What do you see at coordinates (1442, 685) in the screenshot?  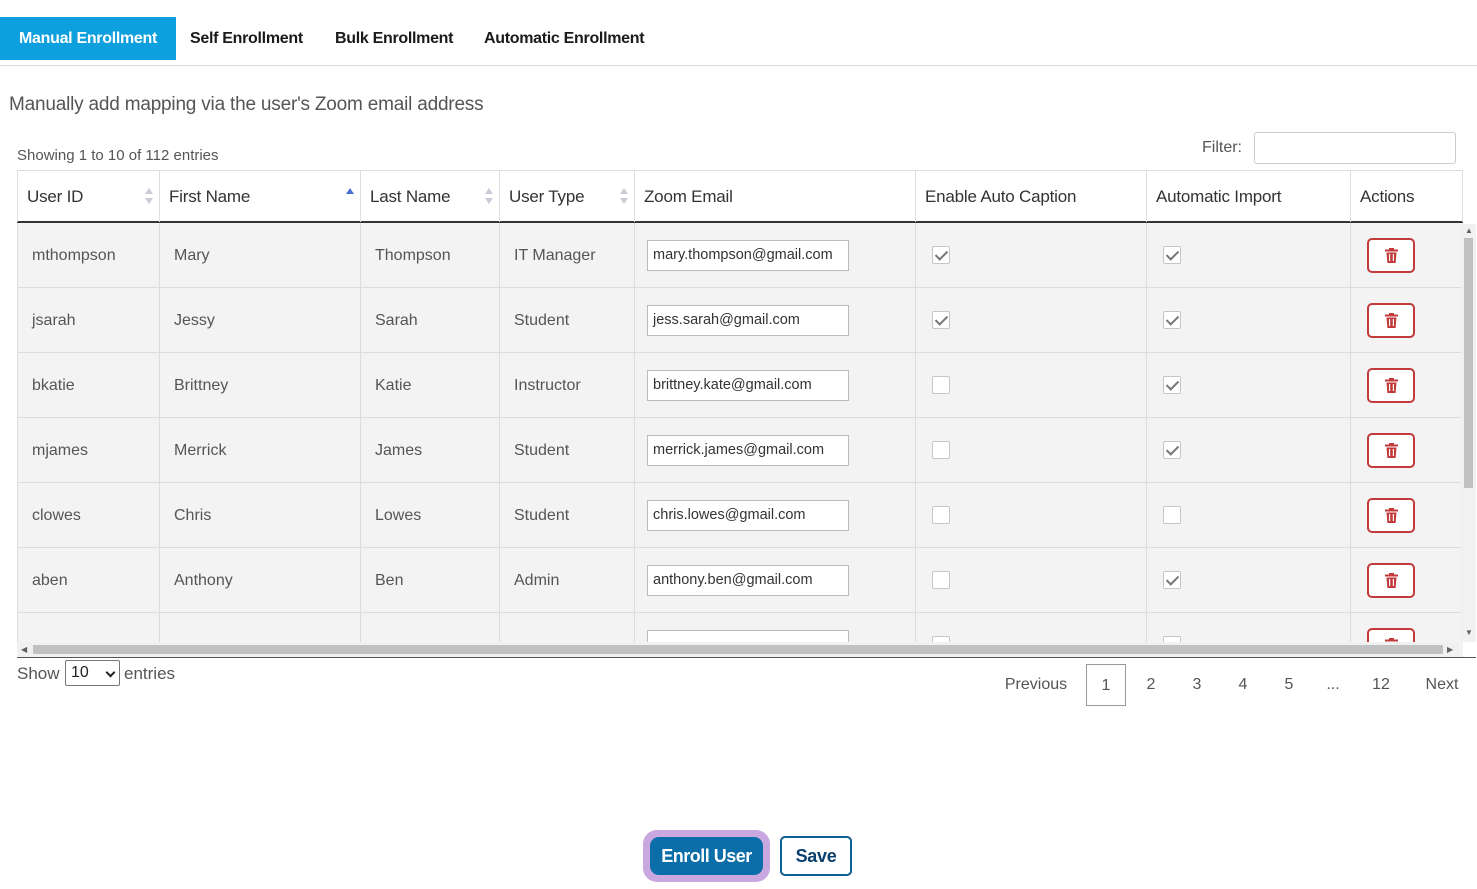 I see `pagination-next: Next` at bounding box center [1442, 685].